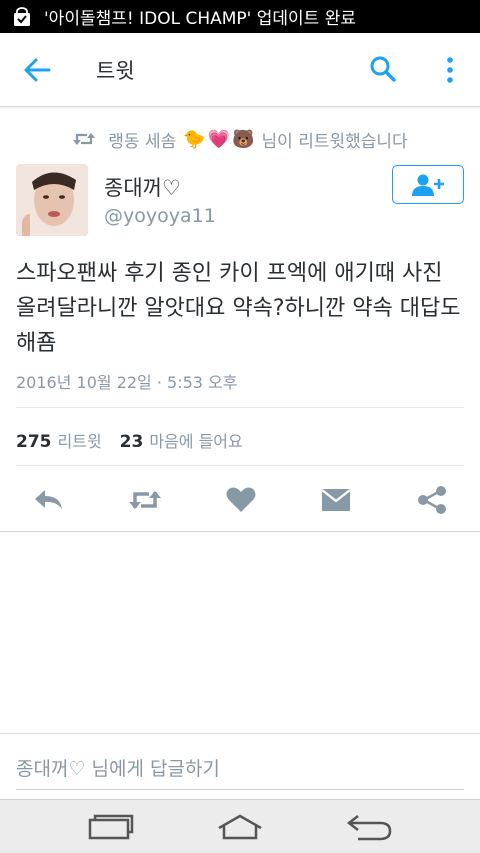 The height and width of the screenshot is (853, 480). Describe the element at coordinates (432, 500) in the screenshot. I see `share-icon` at that location.